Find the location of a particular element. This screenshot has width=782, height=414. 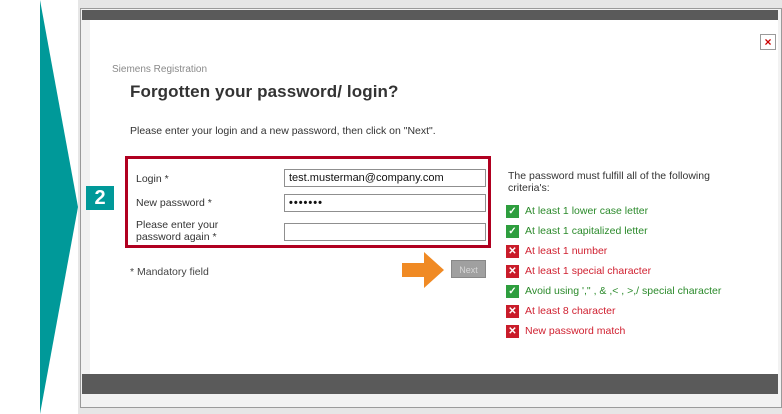

login-label: Login * is located at coordinates (152, 179).